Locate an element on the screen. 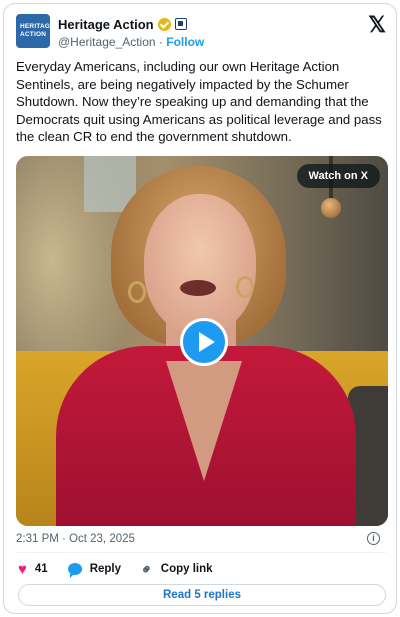  copy-link-label: Copy link is located at coordinates (186, 569).